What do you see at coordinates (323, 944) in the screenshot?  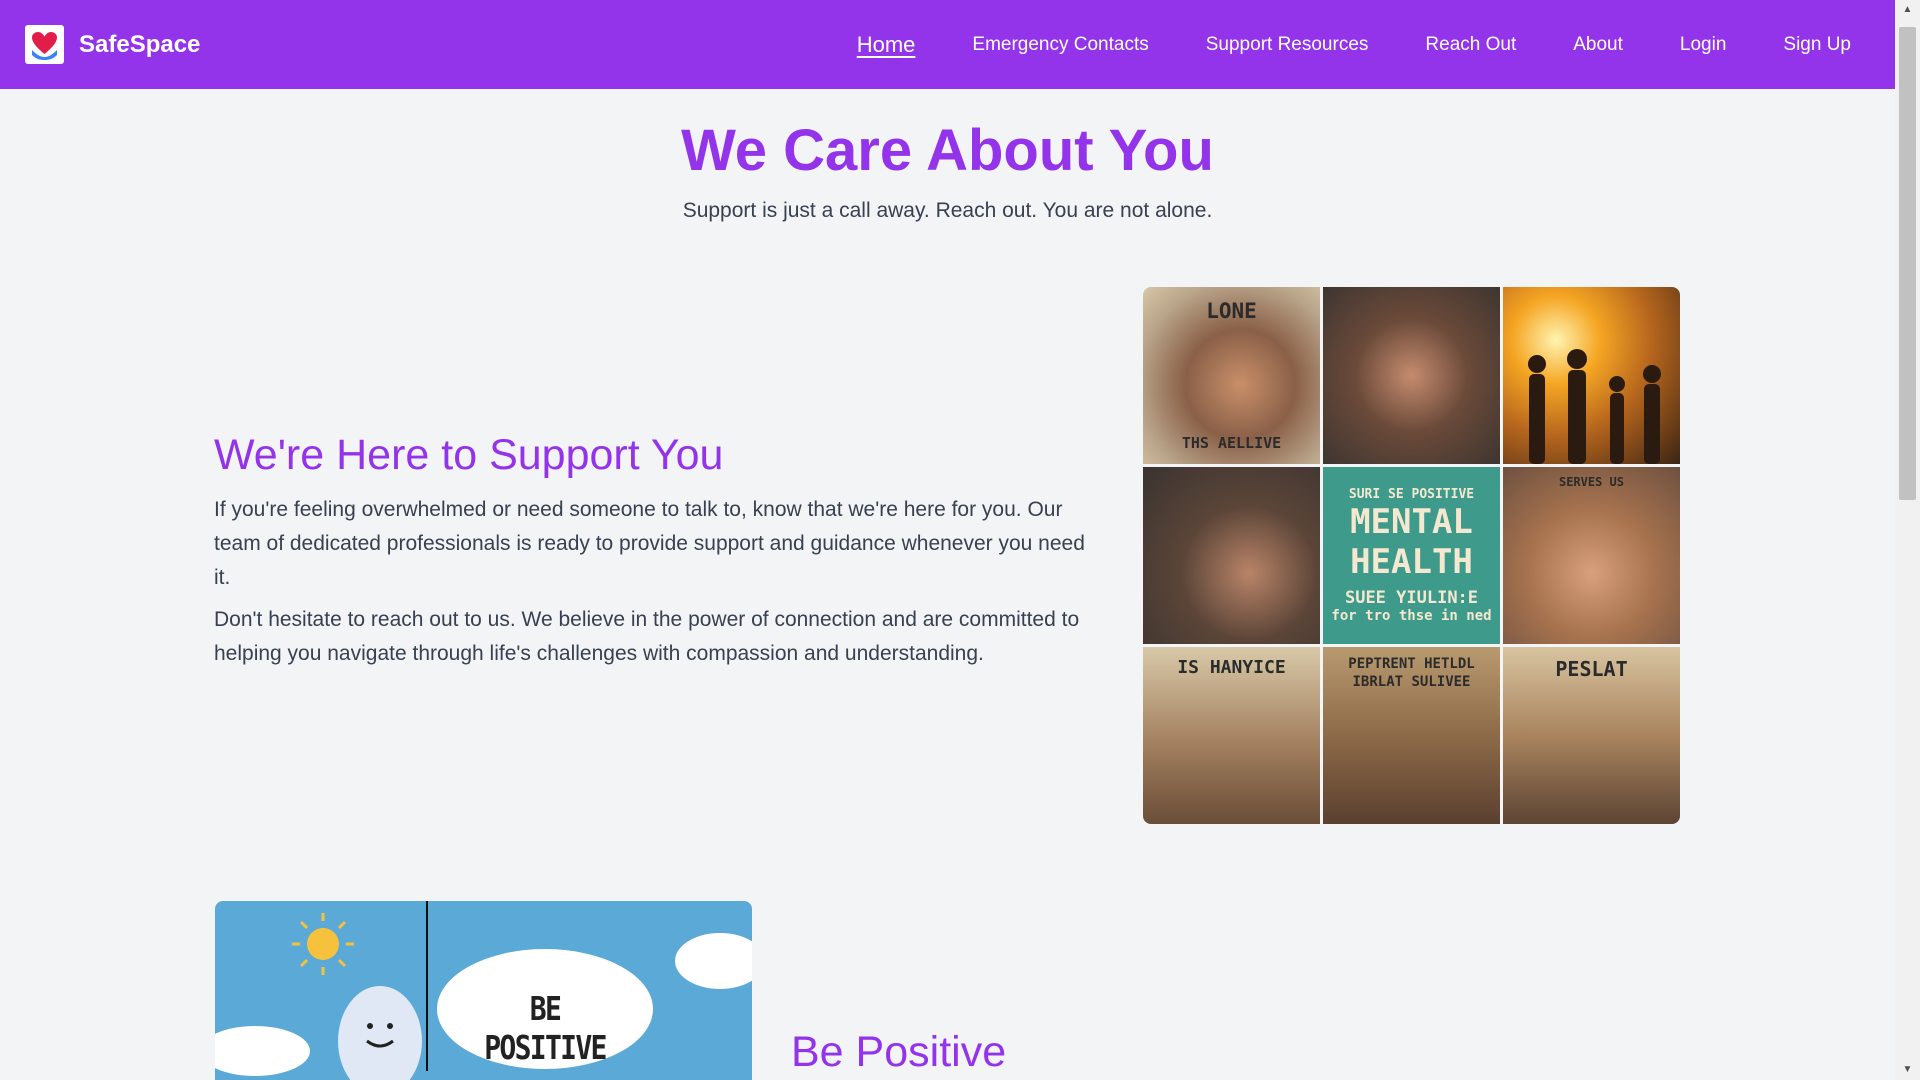 I see `sun-icon` at bounding box center [323, 944].